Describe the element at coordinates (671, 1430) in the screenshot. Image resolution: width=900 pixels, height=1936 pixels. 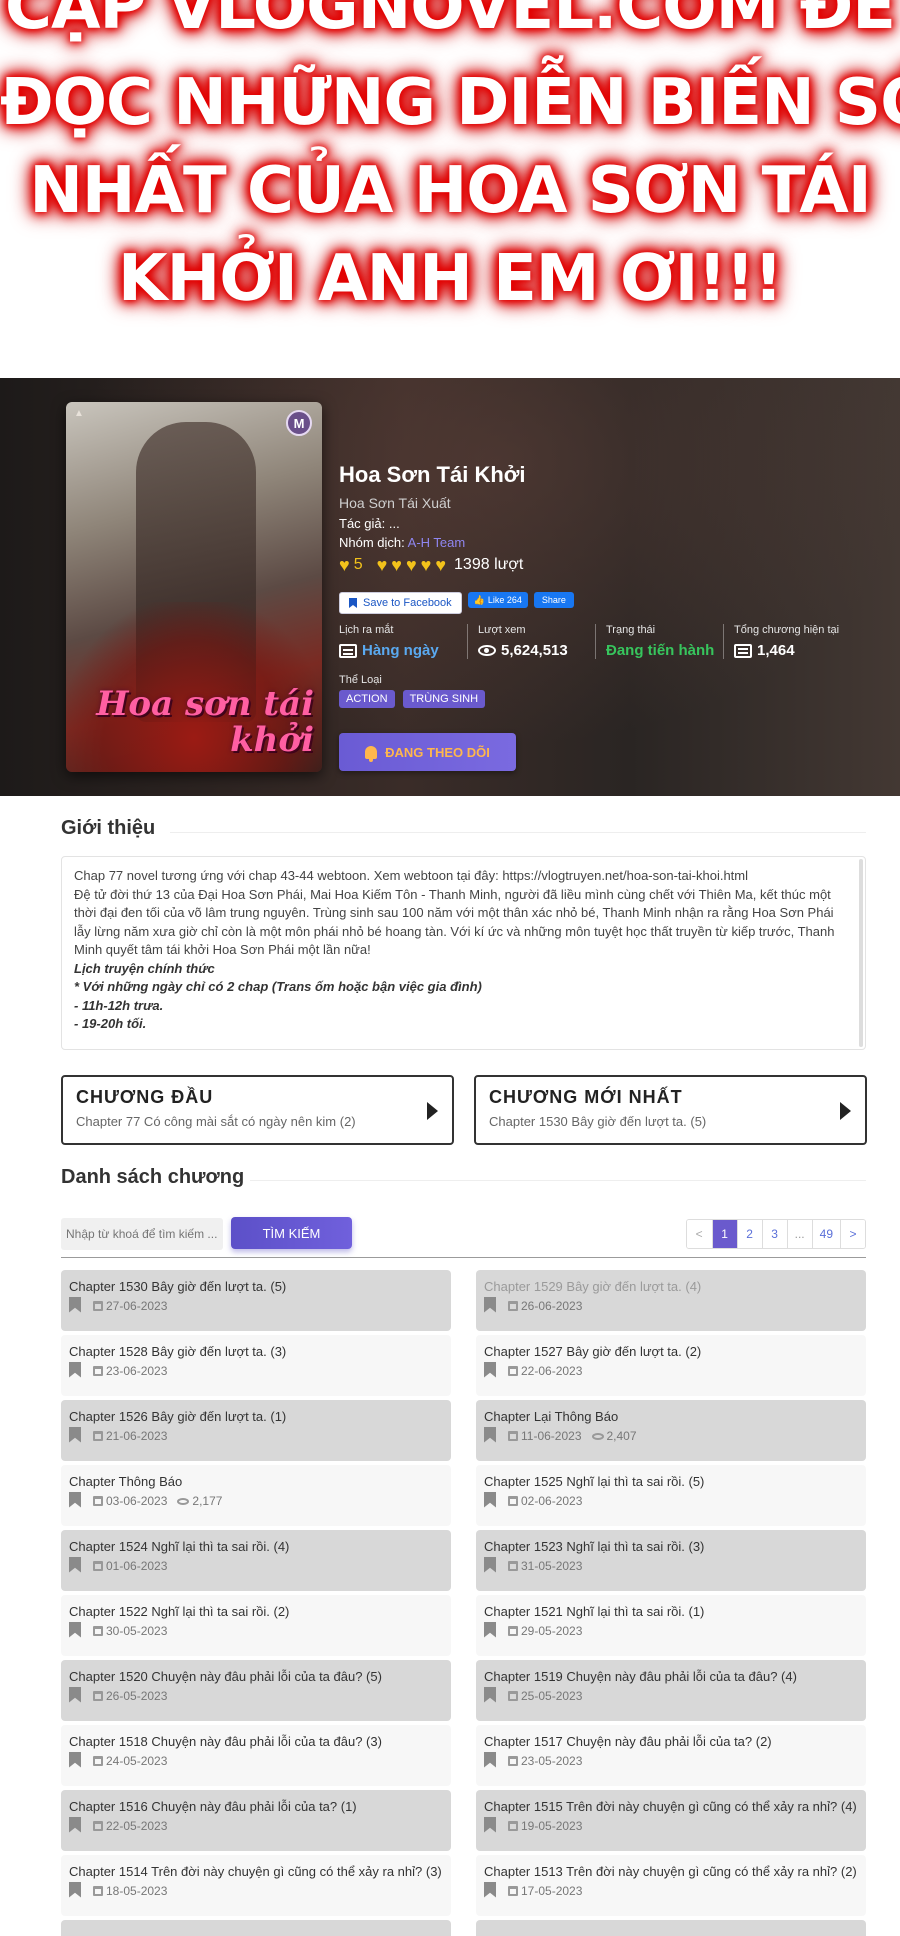
I see `chapter-item: Chapter Lại Thông Báo 11-06-2023 2,407` at that location.